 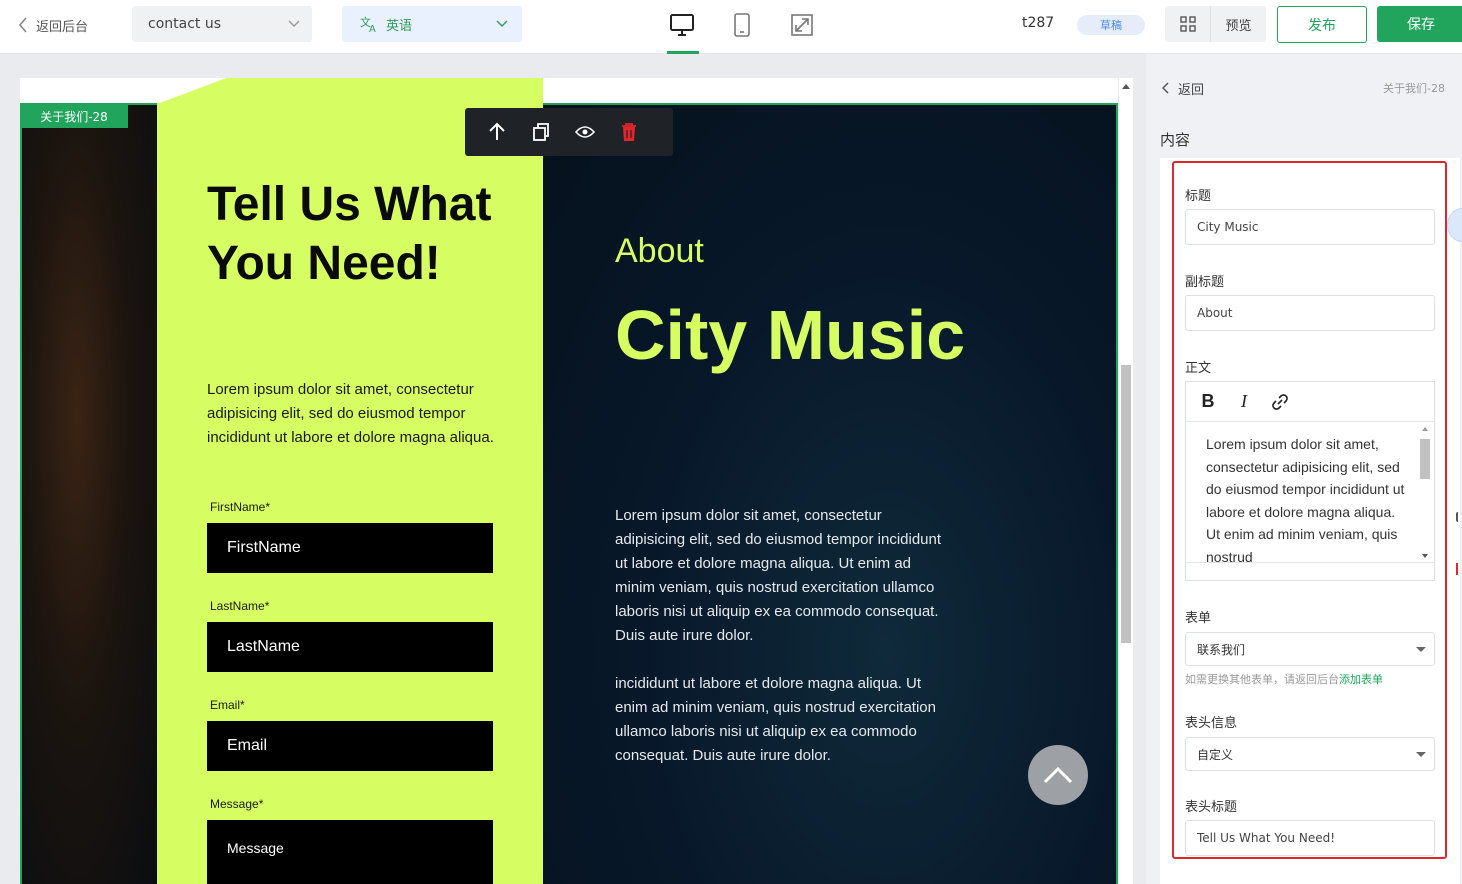 I want to click on rte-scroll-up, so click(x=1425, y=429).